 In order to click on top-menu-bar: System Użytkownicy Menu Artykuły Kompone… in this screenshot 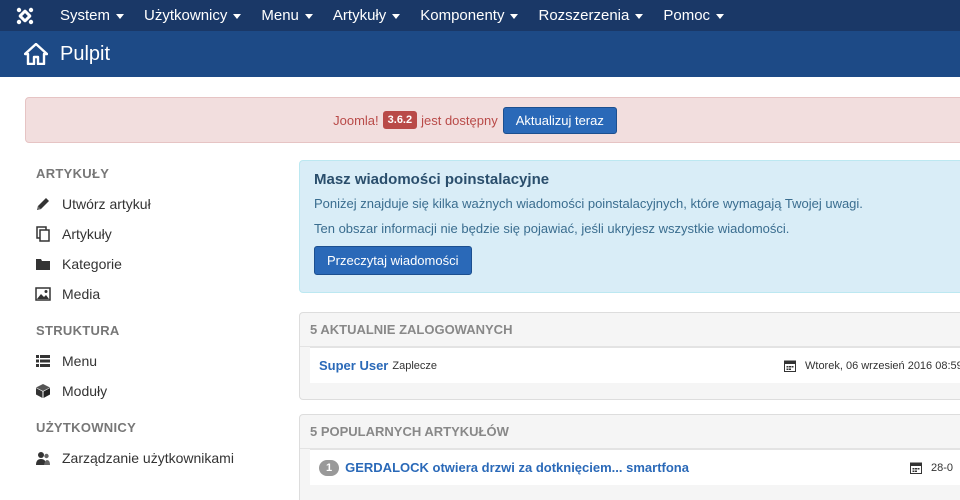, I will do `click(480, 15)`.